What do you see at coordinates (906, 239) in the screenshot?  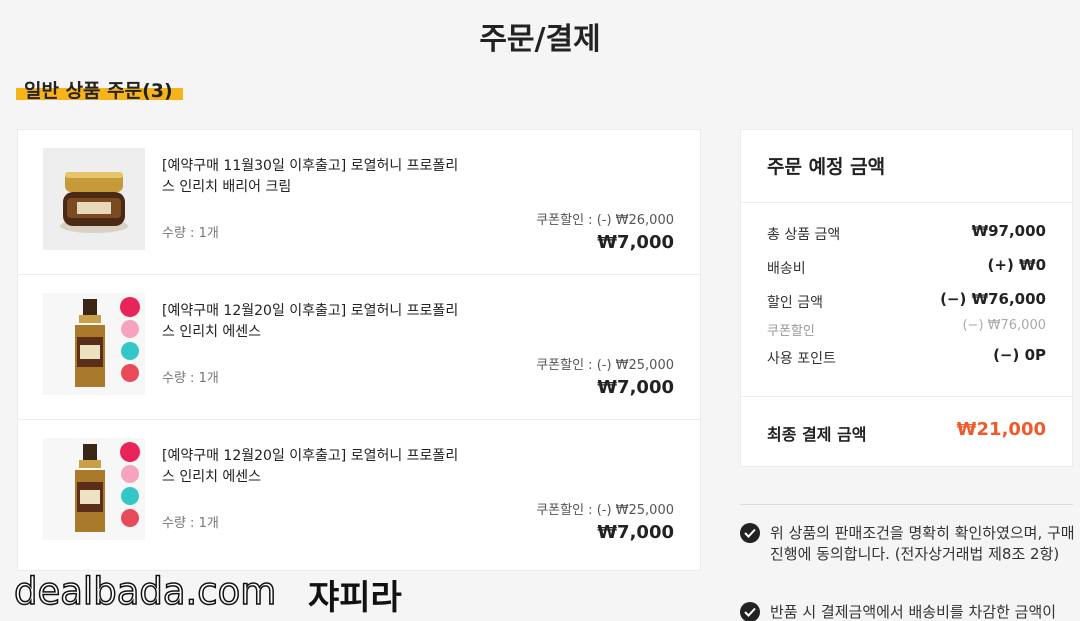 I see `summary-row-total: 총 상품 금액 ₩97,000` at bounding box center [906, 239].